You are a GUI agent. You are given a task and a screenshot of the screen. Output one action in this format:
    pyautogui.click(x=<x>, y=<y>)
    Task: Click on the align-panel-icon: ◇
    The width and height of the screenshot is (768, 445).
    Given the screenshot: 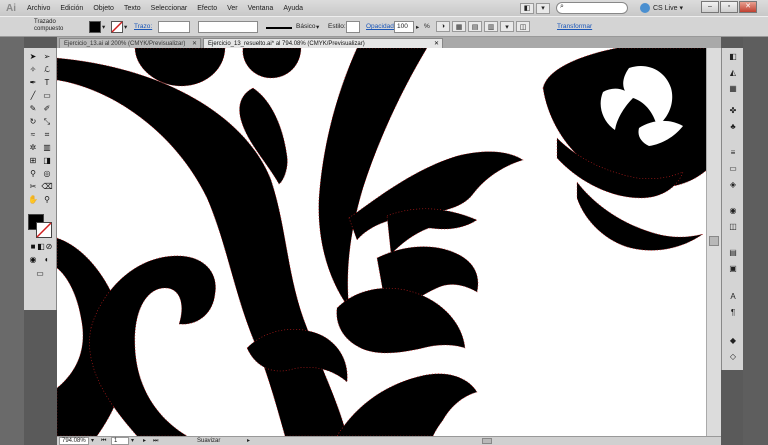 What is the action you would take?
    pyautogui.click(x=733, y=357)
    